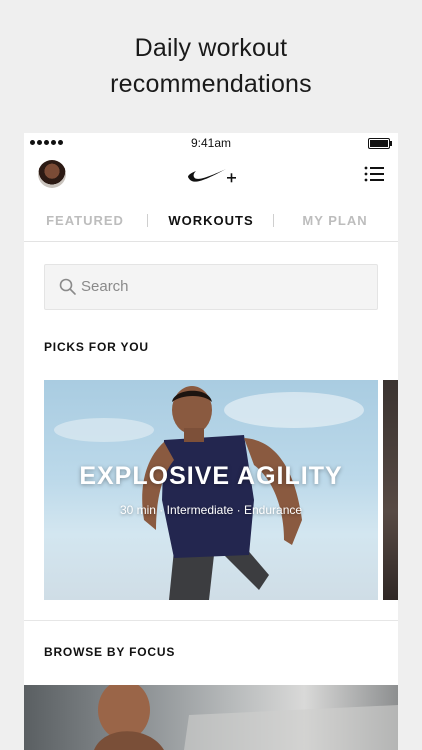  I want to click on promo-headline: Daily workout recommendations, so click(211, 66).